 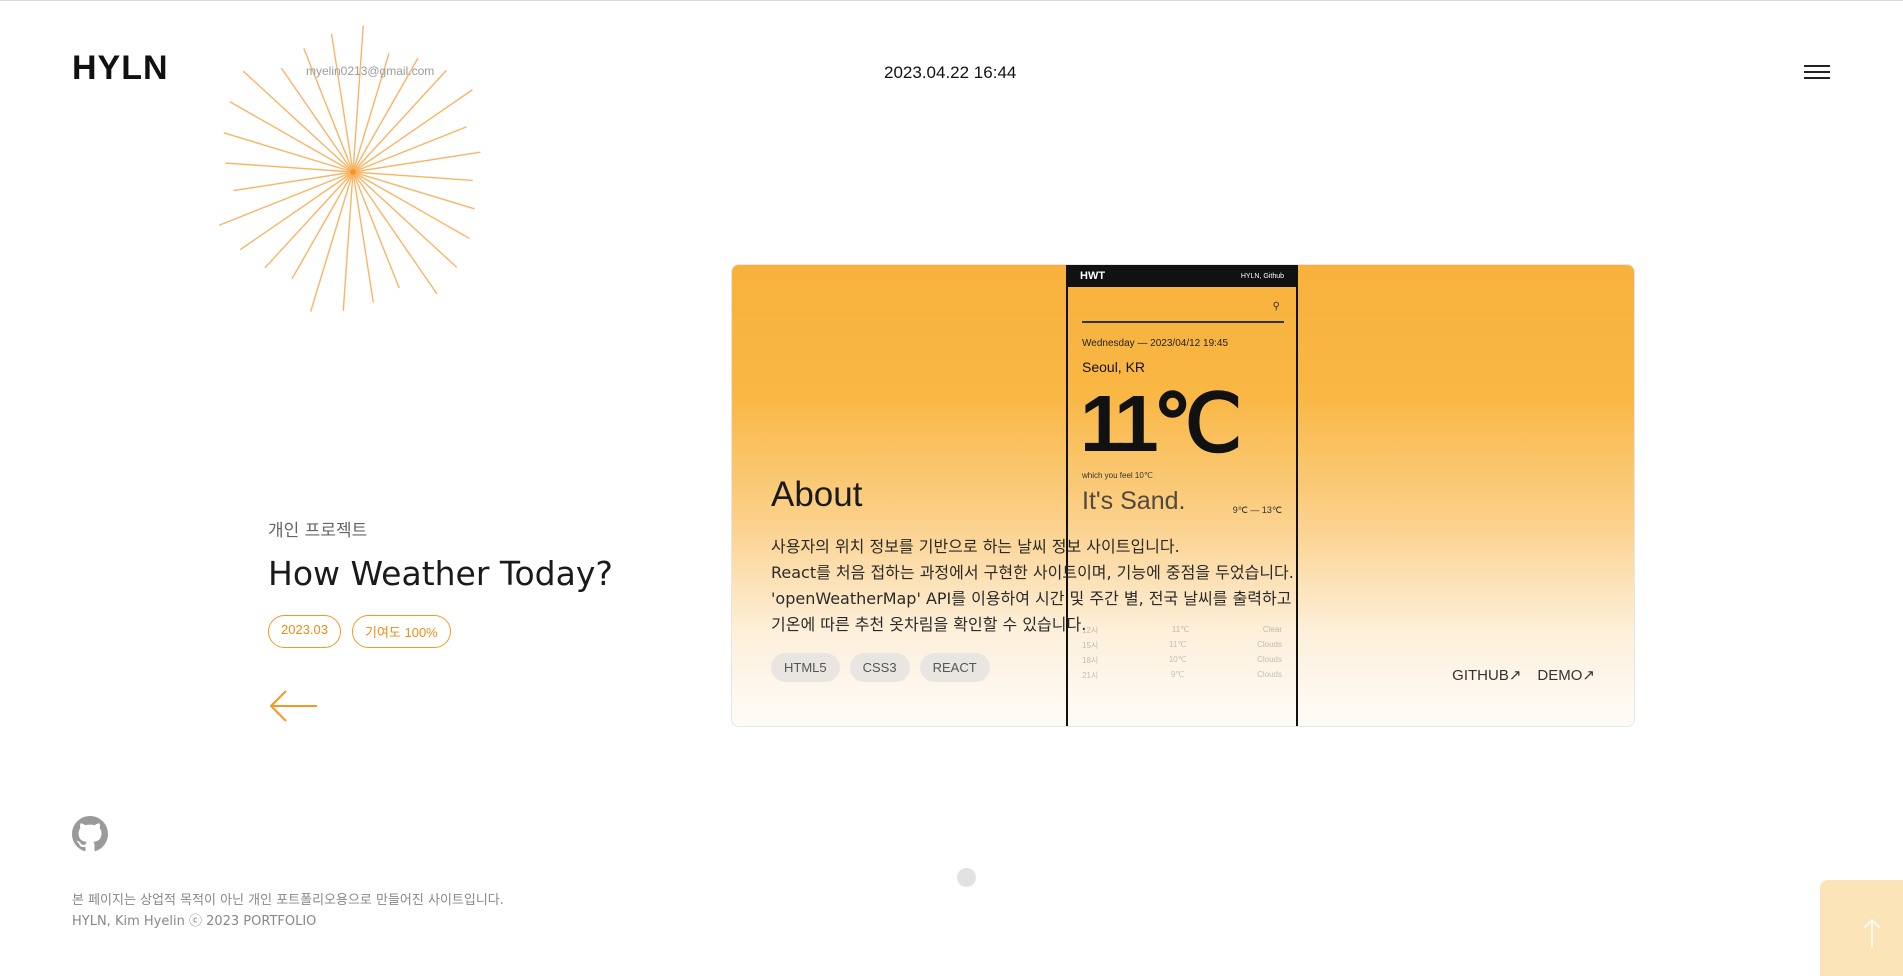 What do you see at coordinates (1257, 510) in the screenshot?
I see `preview-range: 9℃ — 13℃` at bounding box center [1257, 510].